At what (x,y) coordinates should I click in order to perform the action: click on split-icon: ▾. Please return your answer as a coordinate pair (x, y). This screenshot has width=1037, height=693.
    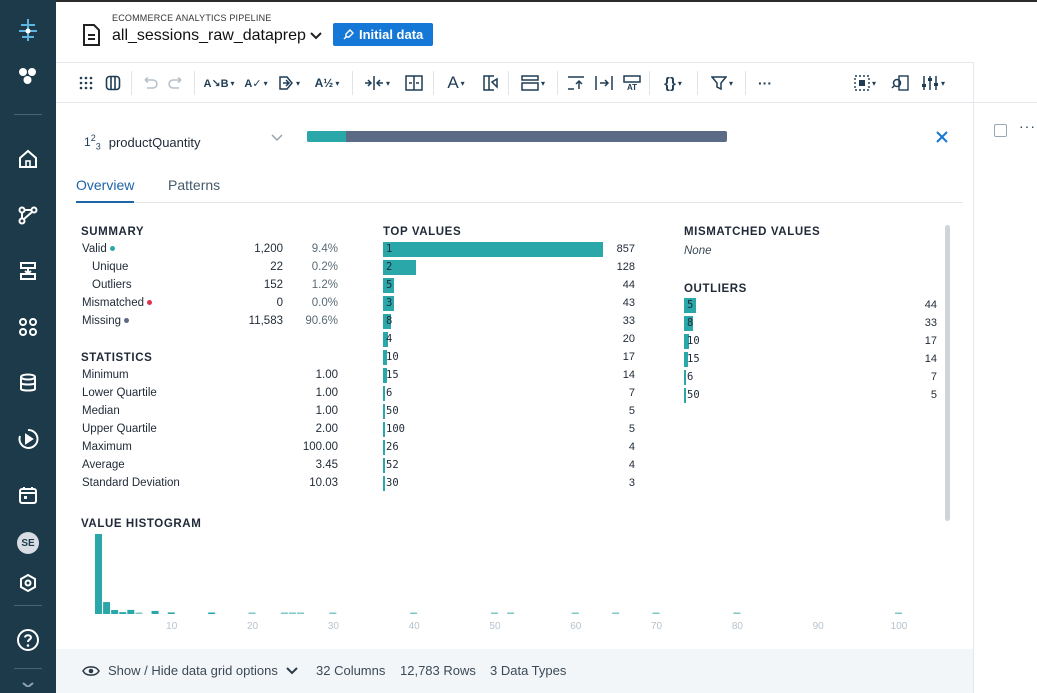
    Looking at the image, I should click on (377, 83).